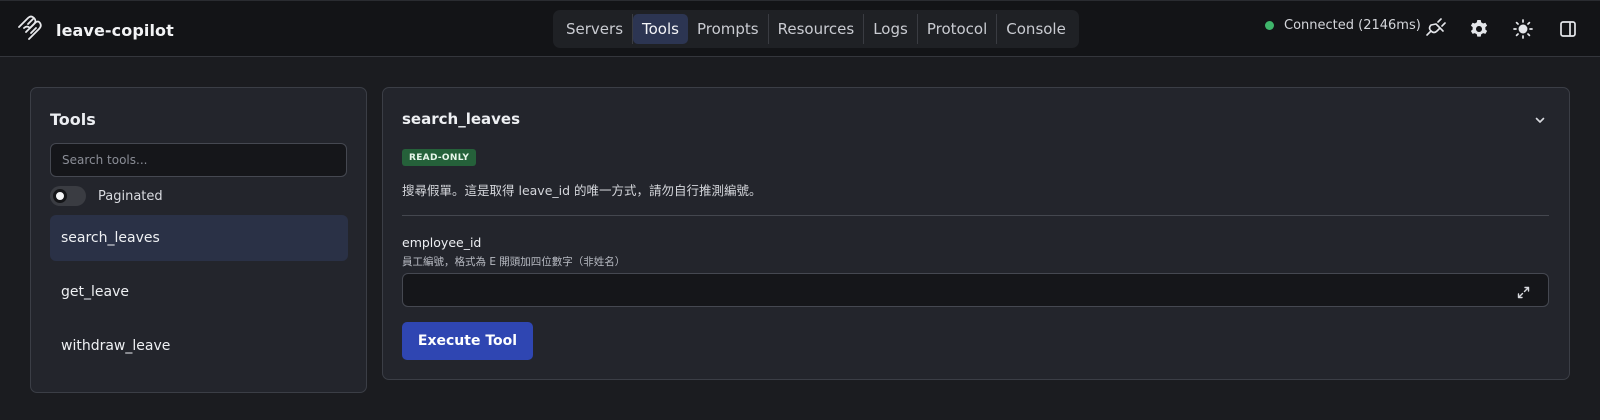 The height and width of the screenshot is (420, 1600). What do you see at coordinates (73, 119) in the screenshot?
I see `sidebar-title: Tools` at bounding box center [73, 119].